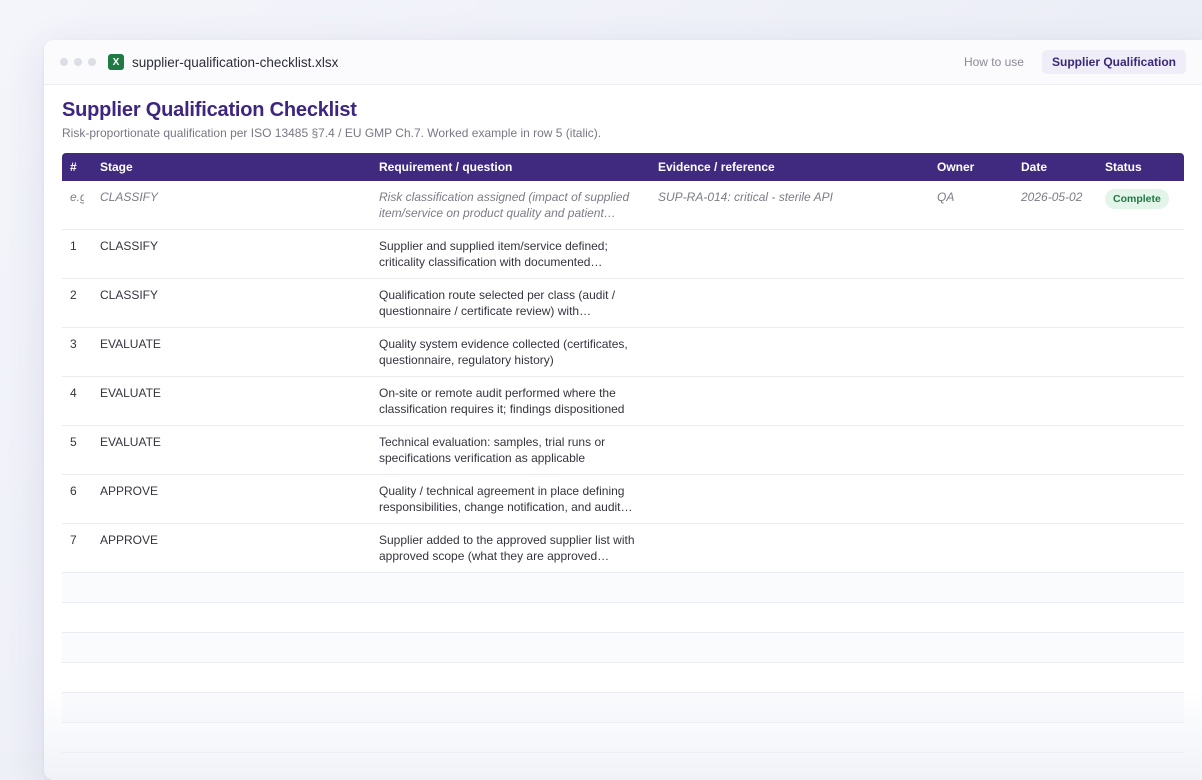 The image size is (1202, 780). Describe the element at coordinates (231, 167) in the screenshot. I see `column-header-stage: Stage` at that location.